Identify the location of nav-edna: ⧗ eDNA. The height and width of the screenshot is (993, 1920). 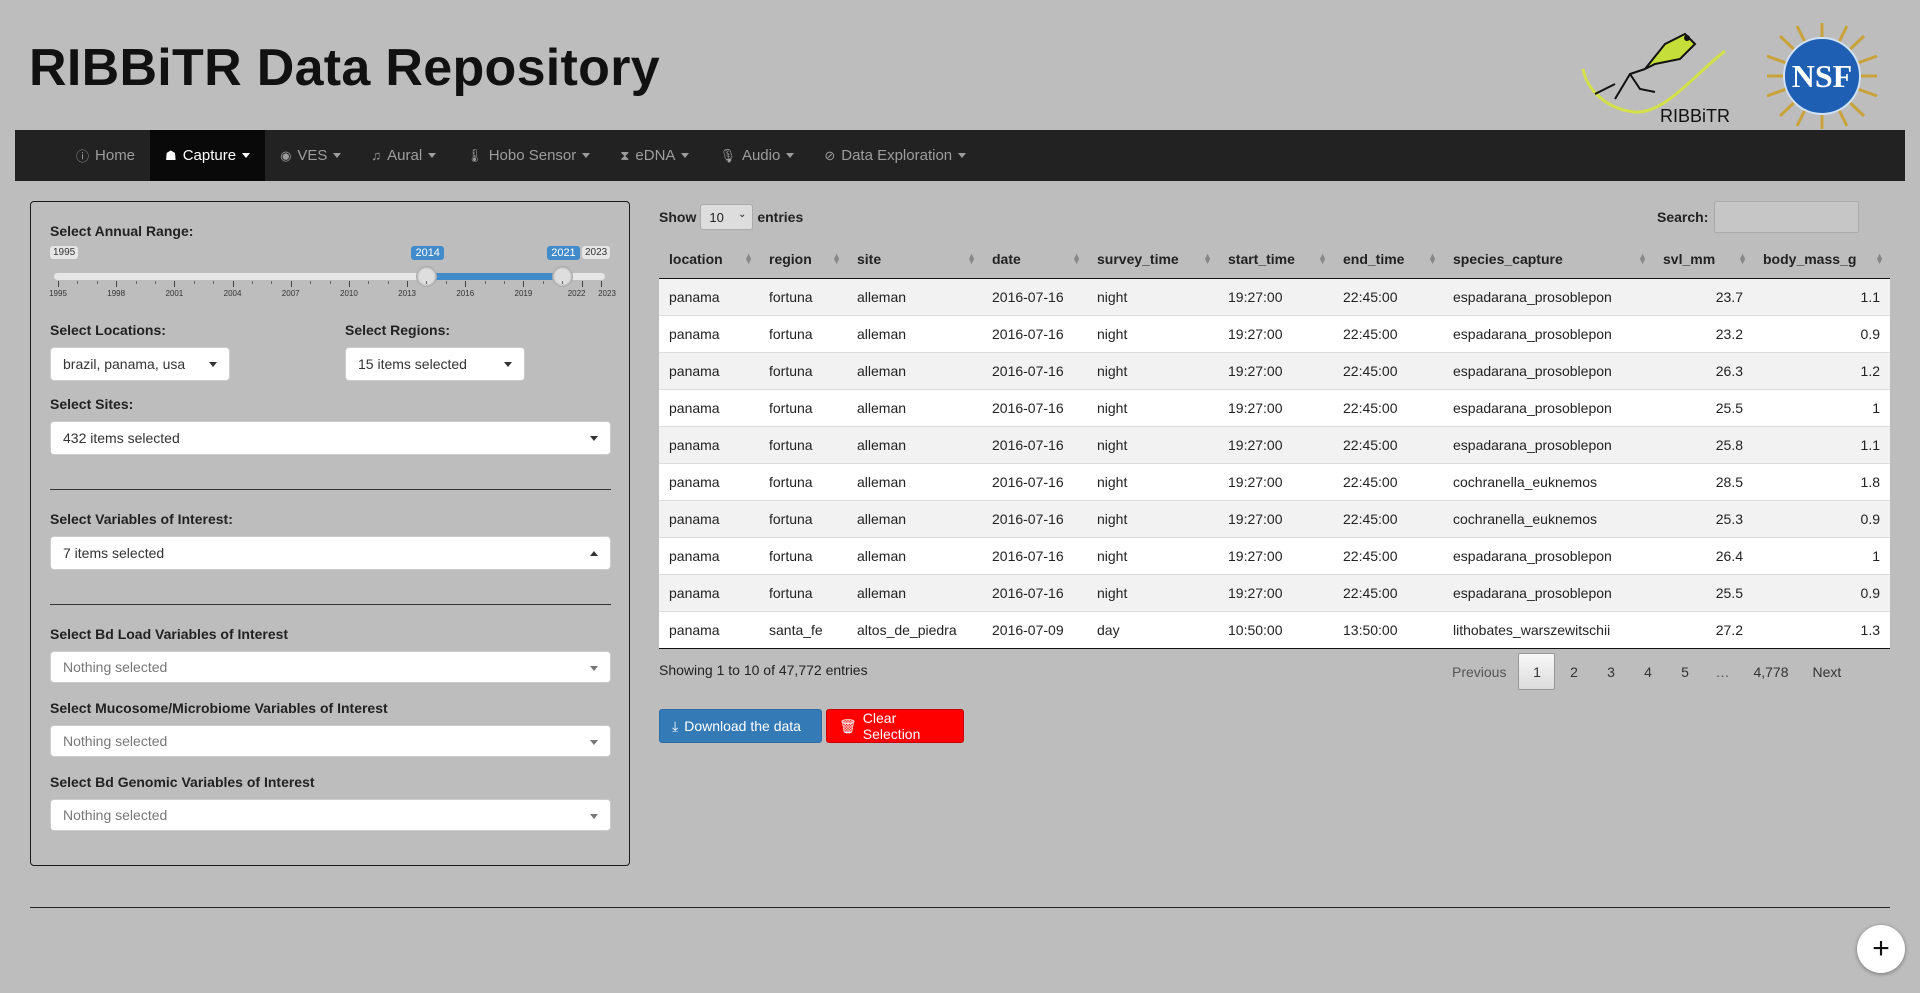
(654, 155).